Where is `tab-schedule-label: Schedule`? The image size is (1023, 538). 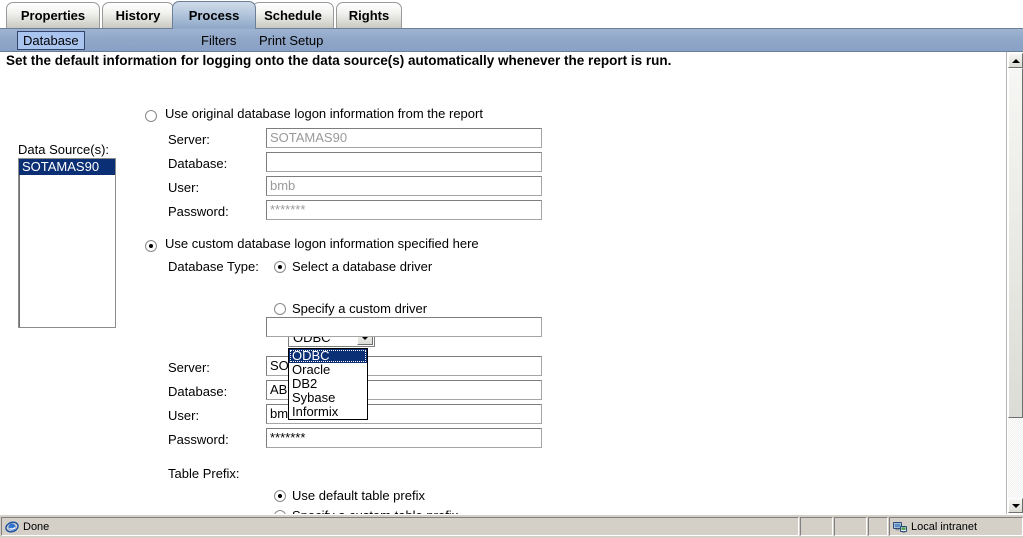 tab-schedule-label: Schedule is located at coordinates (293, 15).